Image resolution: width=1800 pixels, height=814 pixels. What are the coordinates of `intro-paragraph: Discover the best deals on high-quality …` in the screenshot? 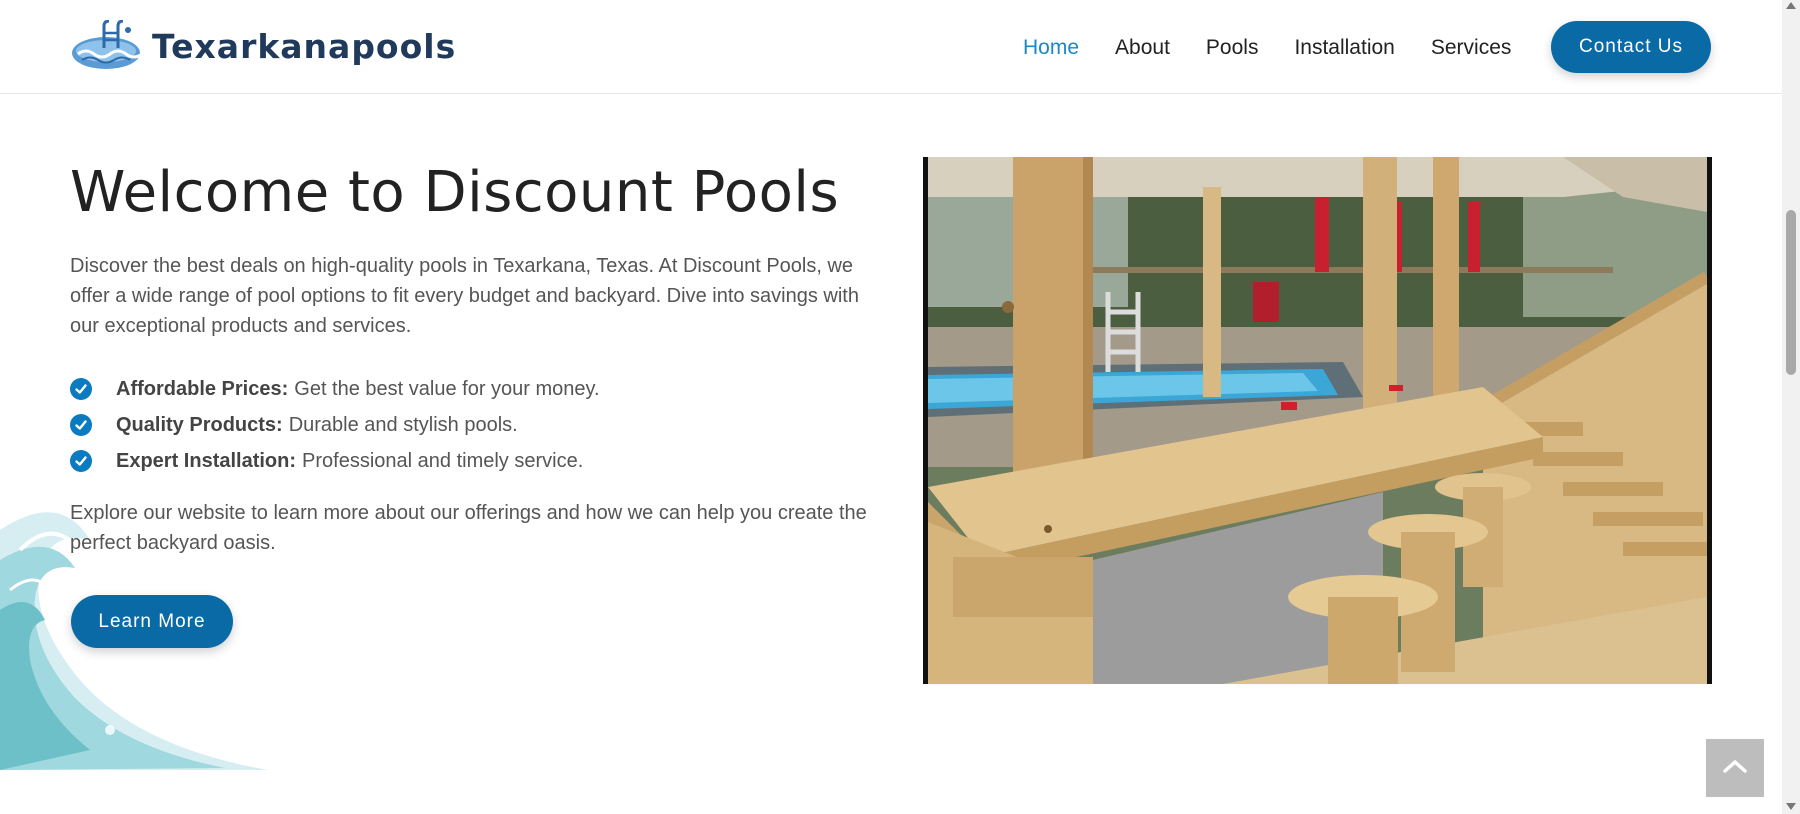 It's located at (464, 296).